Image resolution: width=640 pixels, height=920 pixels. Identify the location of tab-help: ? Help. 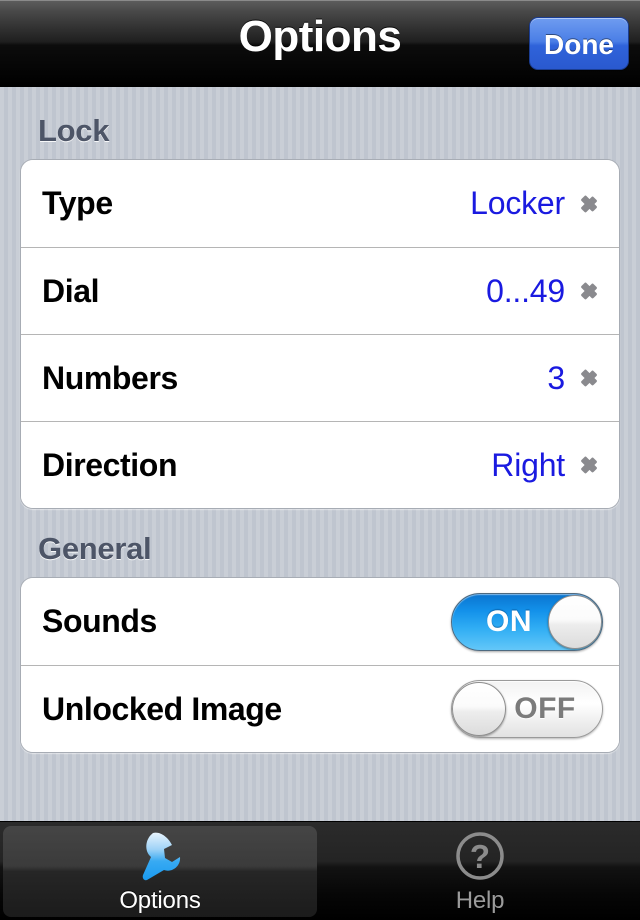
(480, 871).